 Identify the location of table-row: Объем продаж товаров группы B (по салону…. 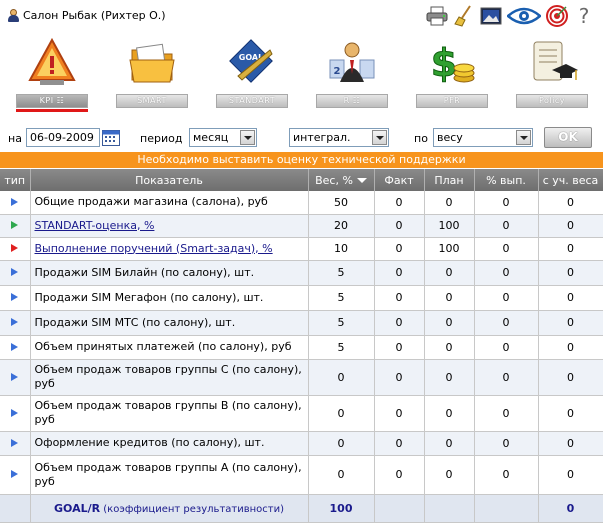
(301, 413).